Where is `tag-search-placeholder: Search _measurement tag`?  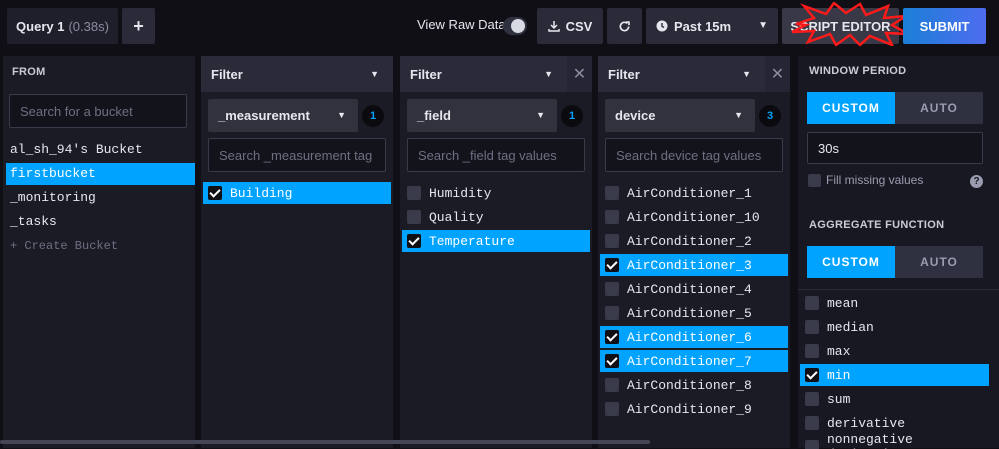 tag-search-placeholder: Search _measurement tag is located at coordinates (296, 155).